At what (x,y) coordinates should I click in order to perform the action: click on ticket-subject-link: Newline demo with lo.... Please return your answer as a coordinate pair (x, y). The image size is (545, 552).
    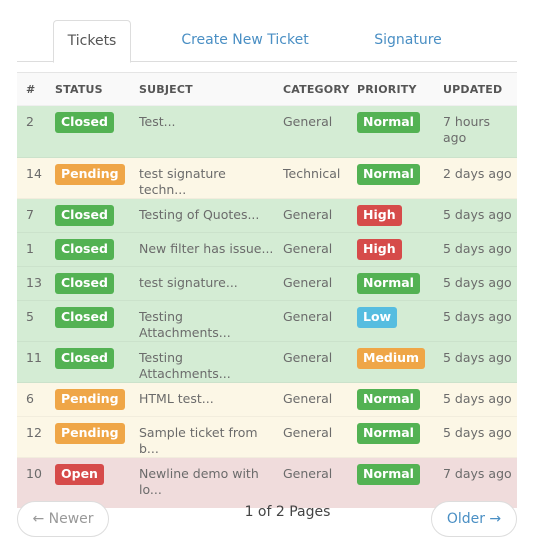
    Looking at the image, I should click on (202, 482).